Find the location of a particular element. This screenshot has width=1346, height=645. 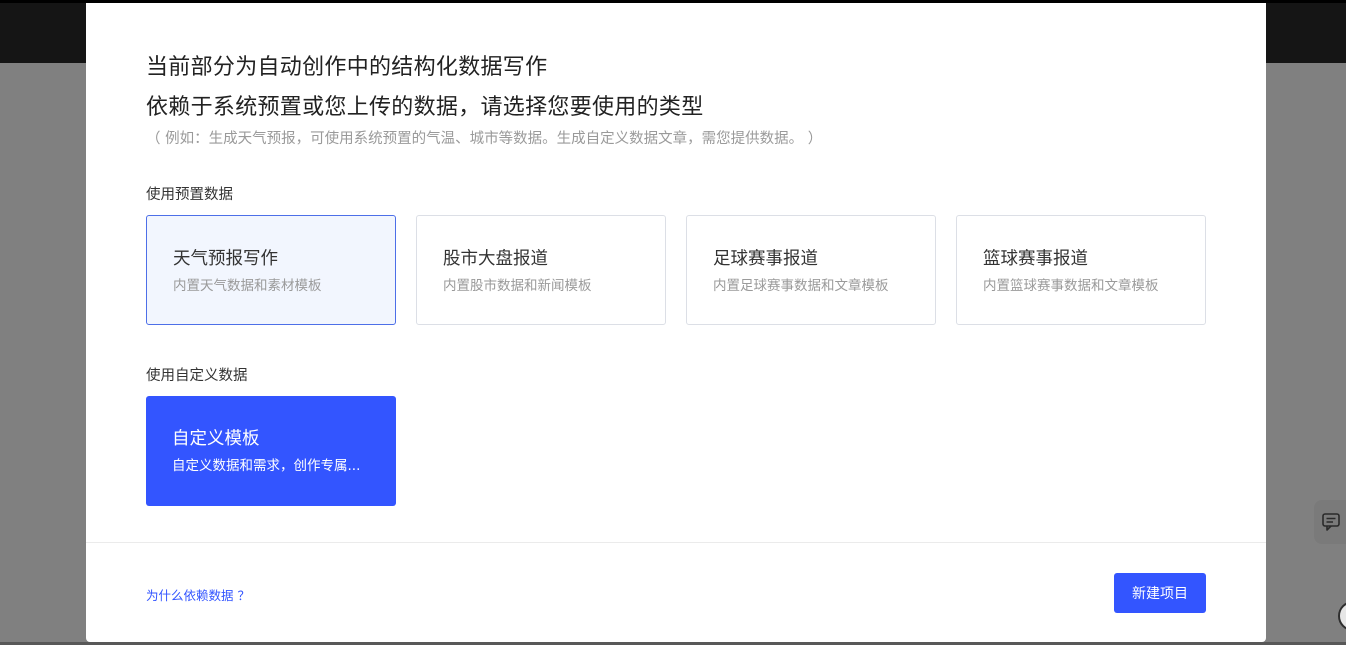

card-title: 天气预报写作 is located at coordinates (225, 259).